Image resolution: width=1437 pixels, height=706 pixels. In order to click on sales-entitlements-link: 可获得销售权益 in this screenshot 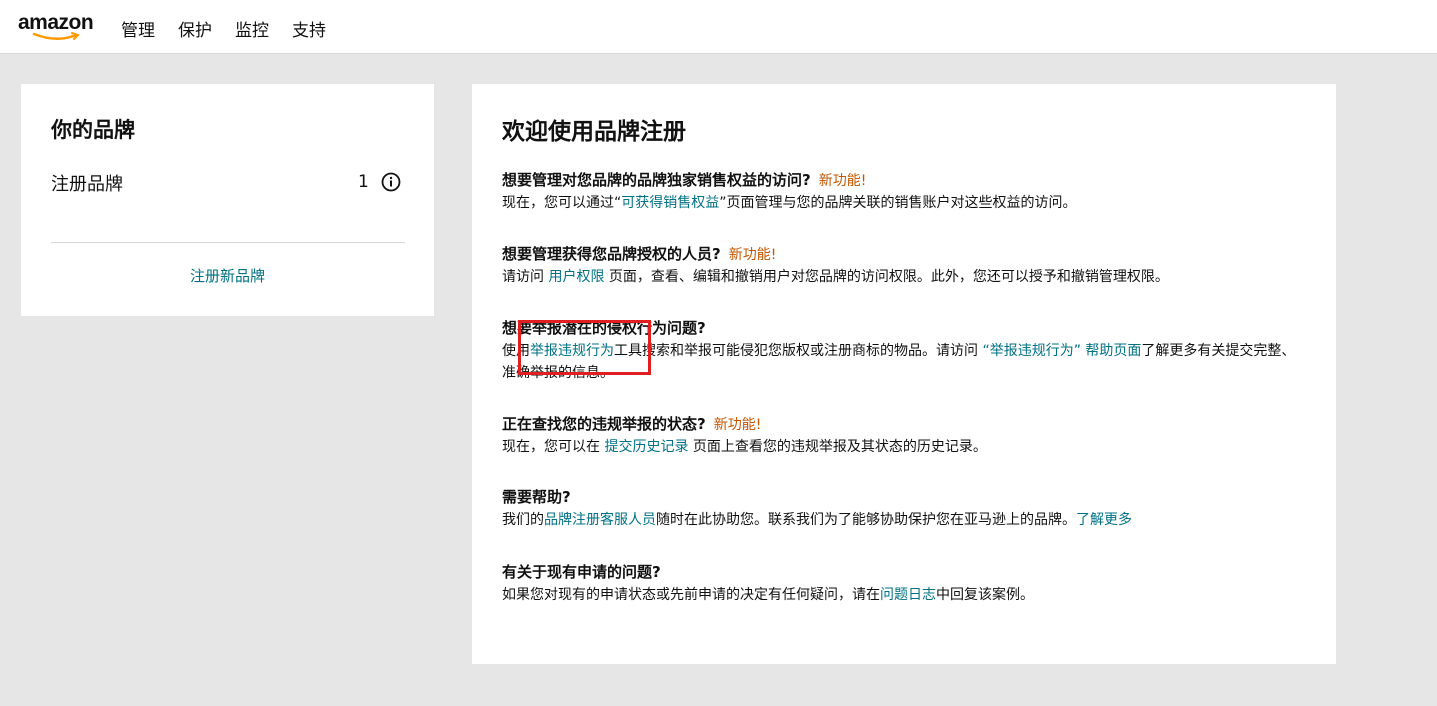, I will do `click(670, 203)`.